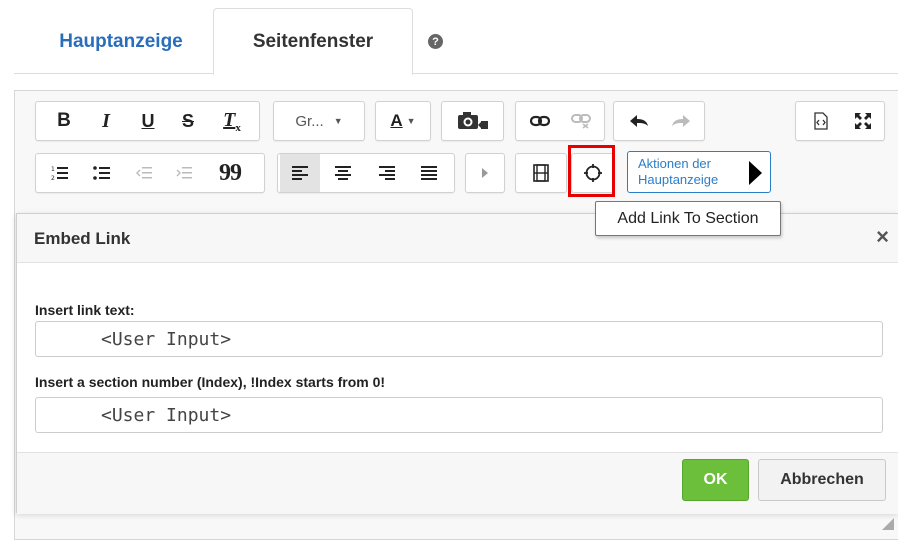 The image size is (898, 540). I want to click on tooltip: Add Link To Section, so click(688, 218).